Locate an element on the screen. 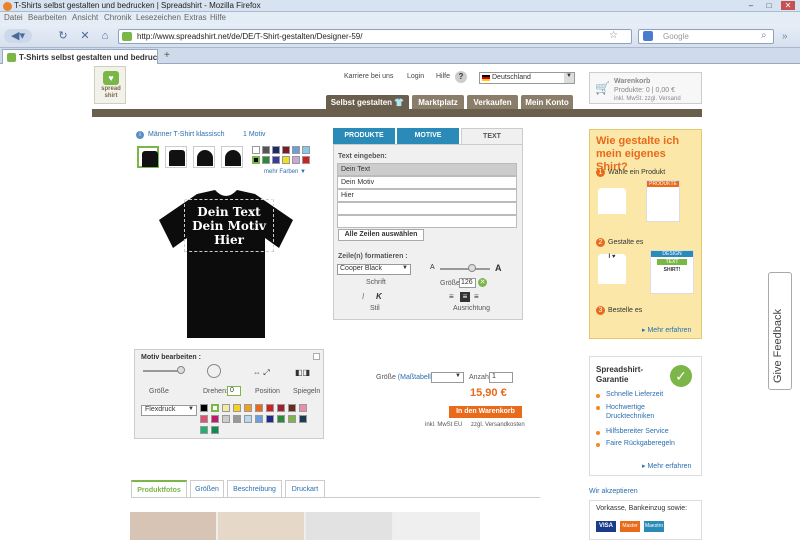  rotate-input: 0 is located at coordinates (234, 391).